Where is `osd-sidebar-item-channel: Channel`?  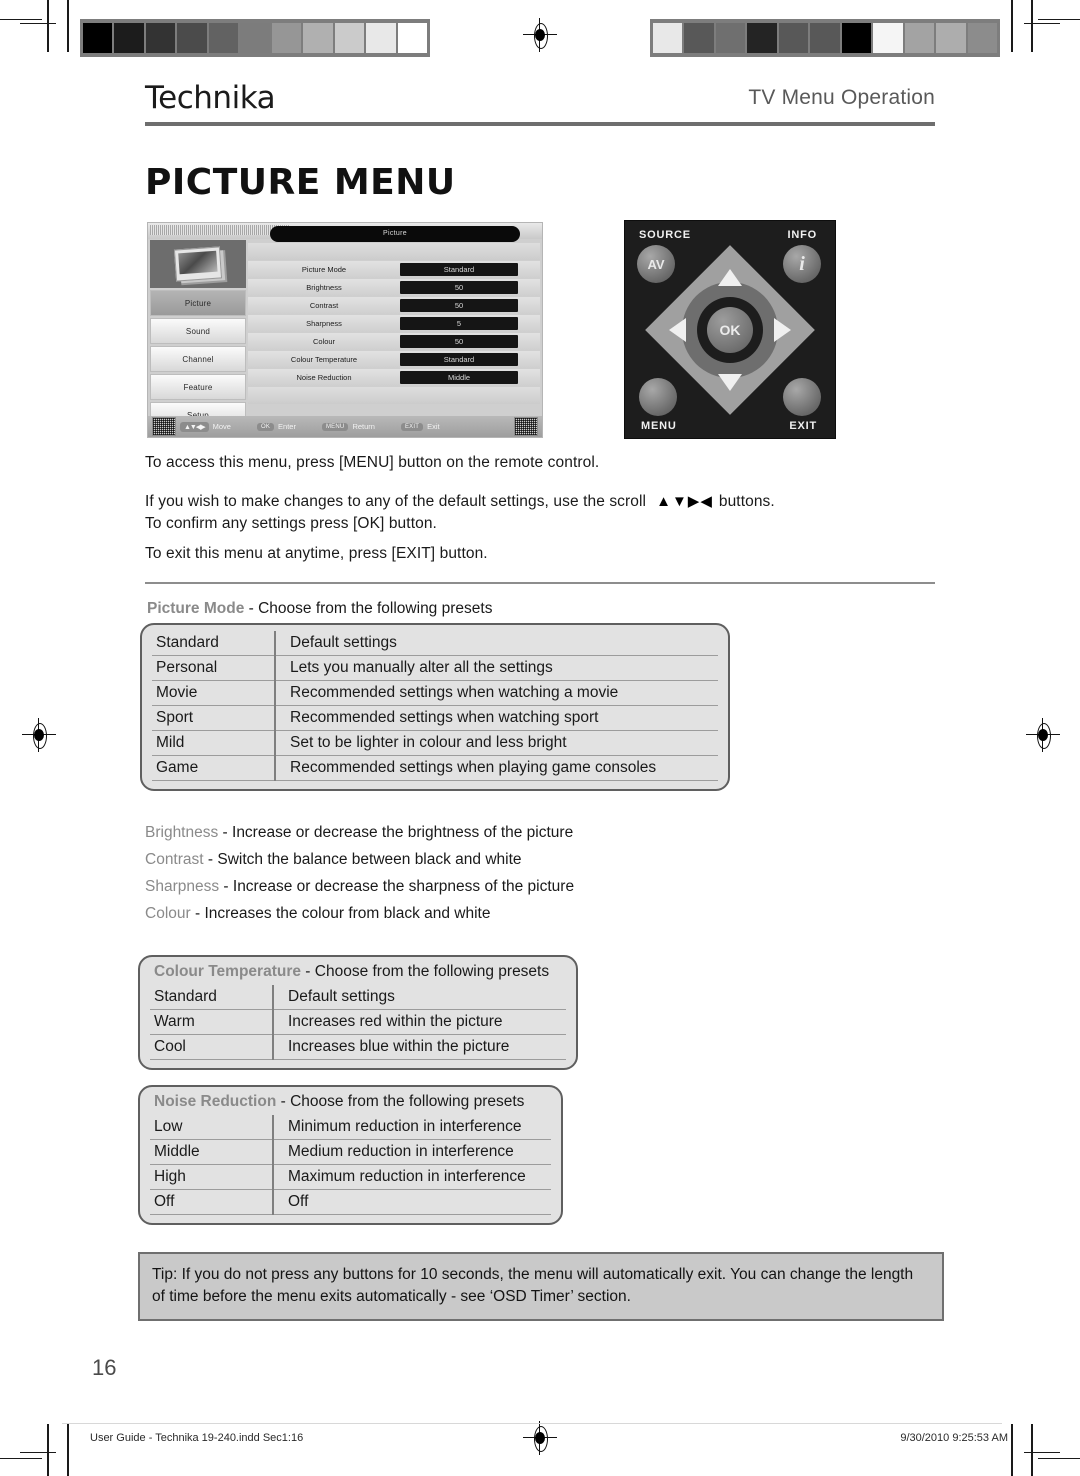 osd-sidebar-item-channel: Channel is located at coordinates (198, 359).